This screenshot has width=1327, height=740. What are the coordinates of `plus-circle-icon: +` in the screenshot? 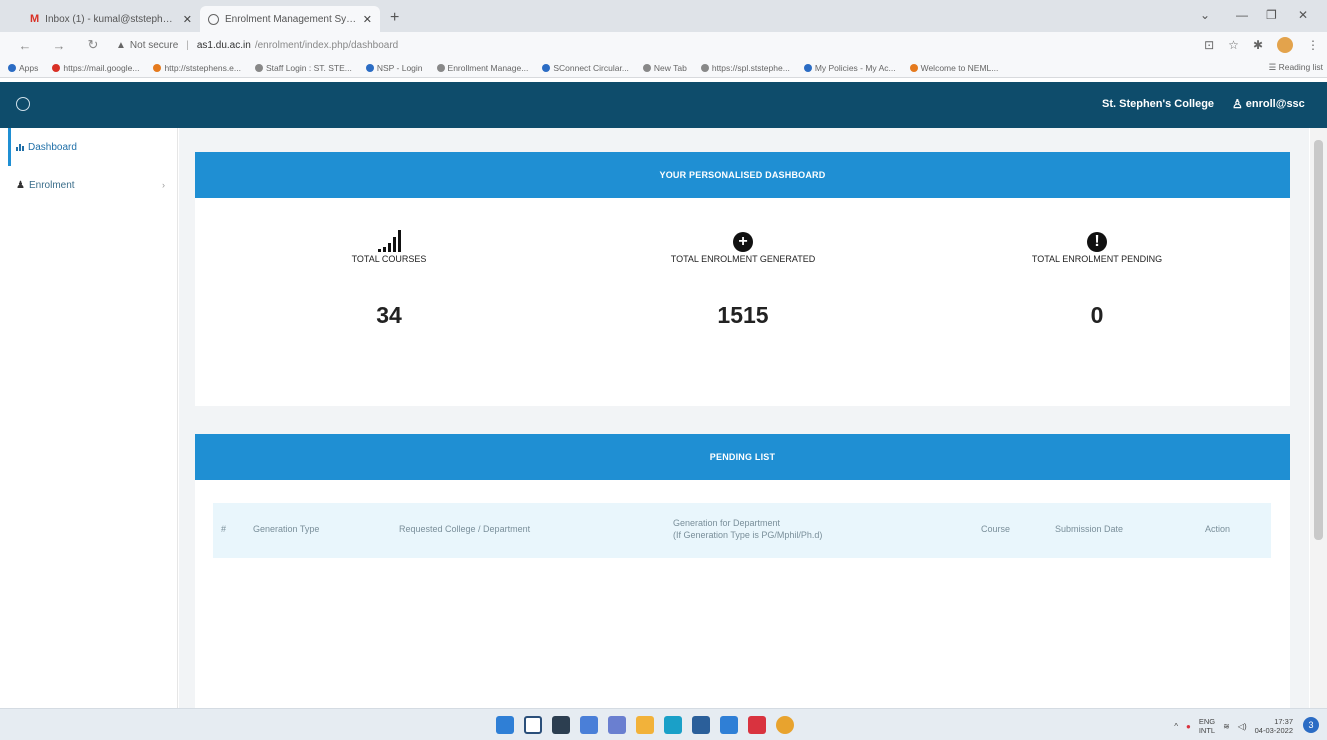 It's located at (743, 242).